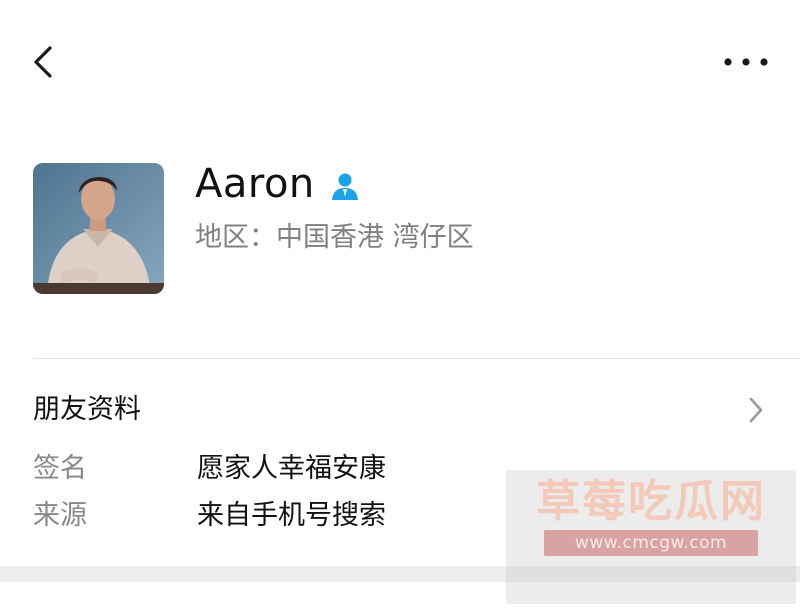  Describe the element at coordinates (334, 237) in the screenshot. I see `region-text: 地区：中国香港 湾仔区` at that location.